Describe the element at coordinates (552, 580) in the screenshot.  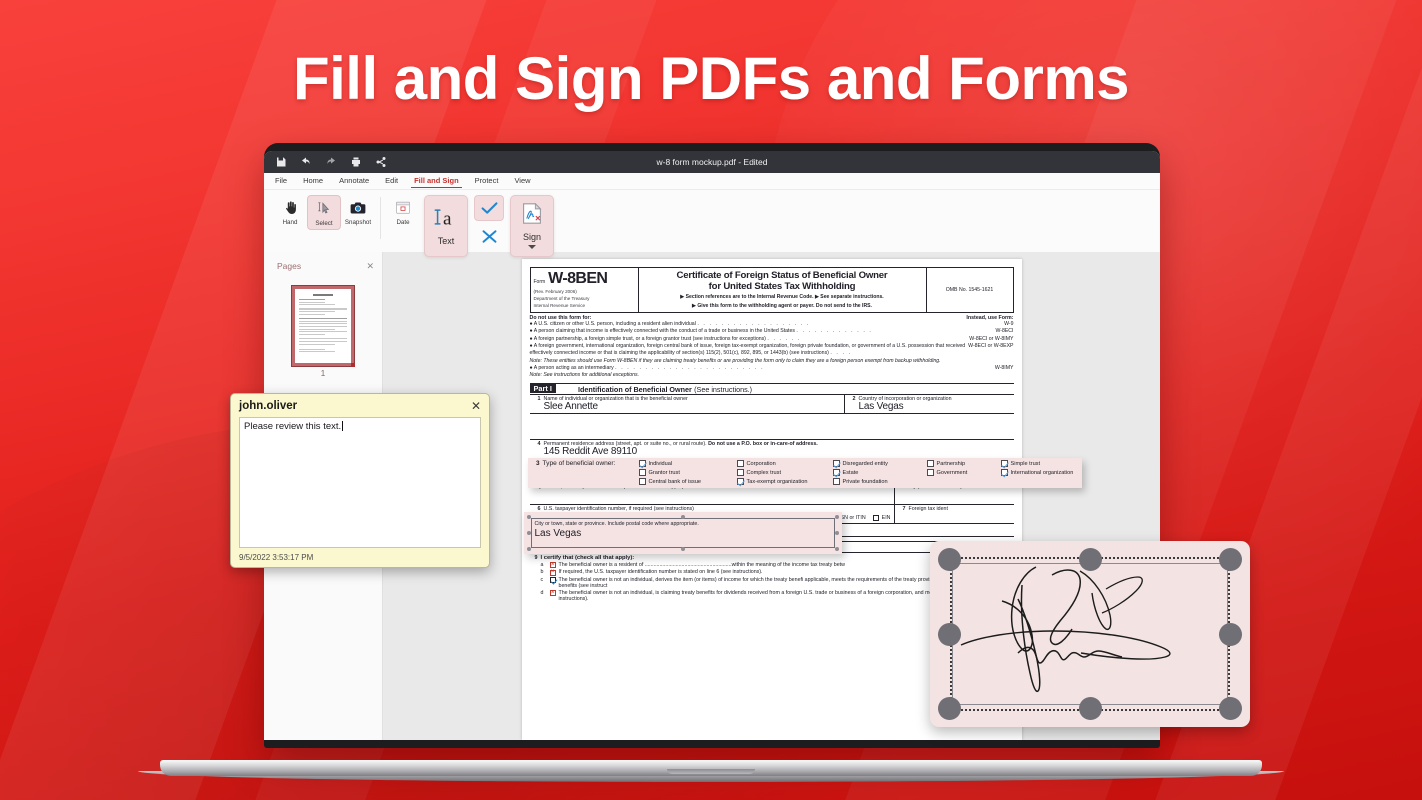
I see `cert-checkbox-c` at that location.